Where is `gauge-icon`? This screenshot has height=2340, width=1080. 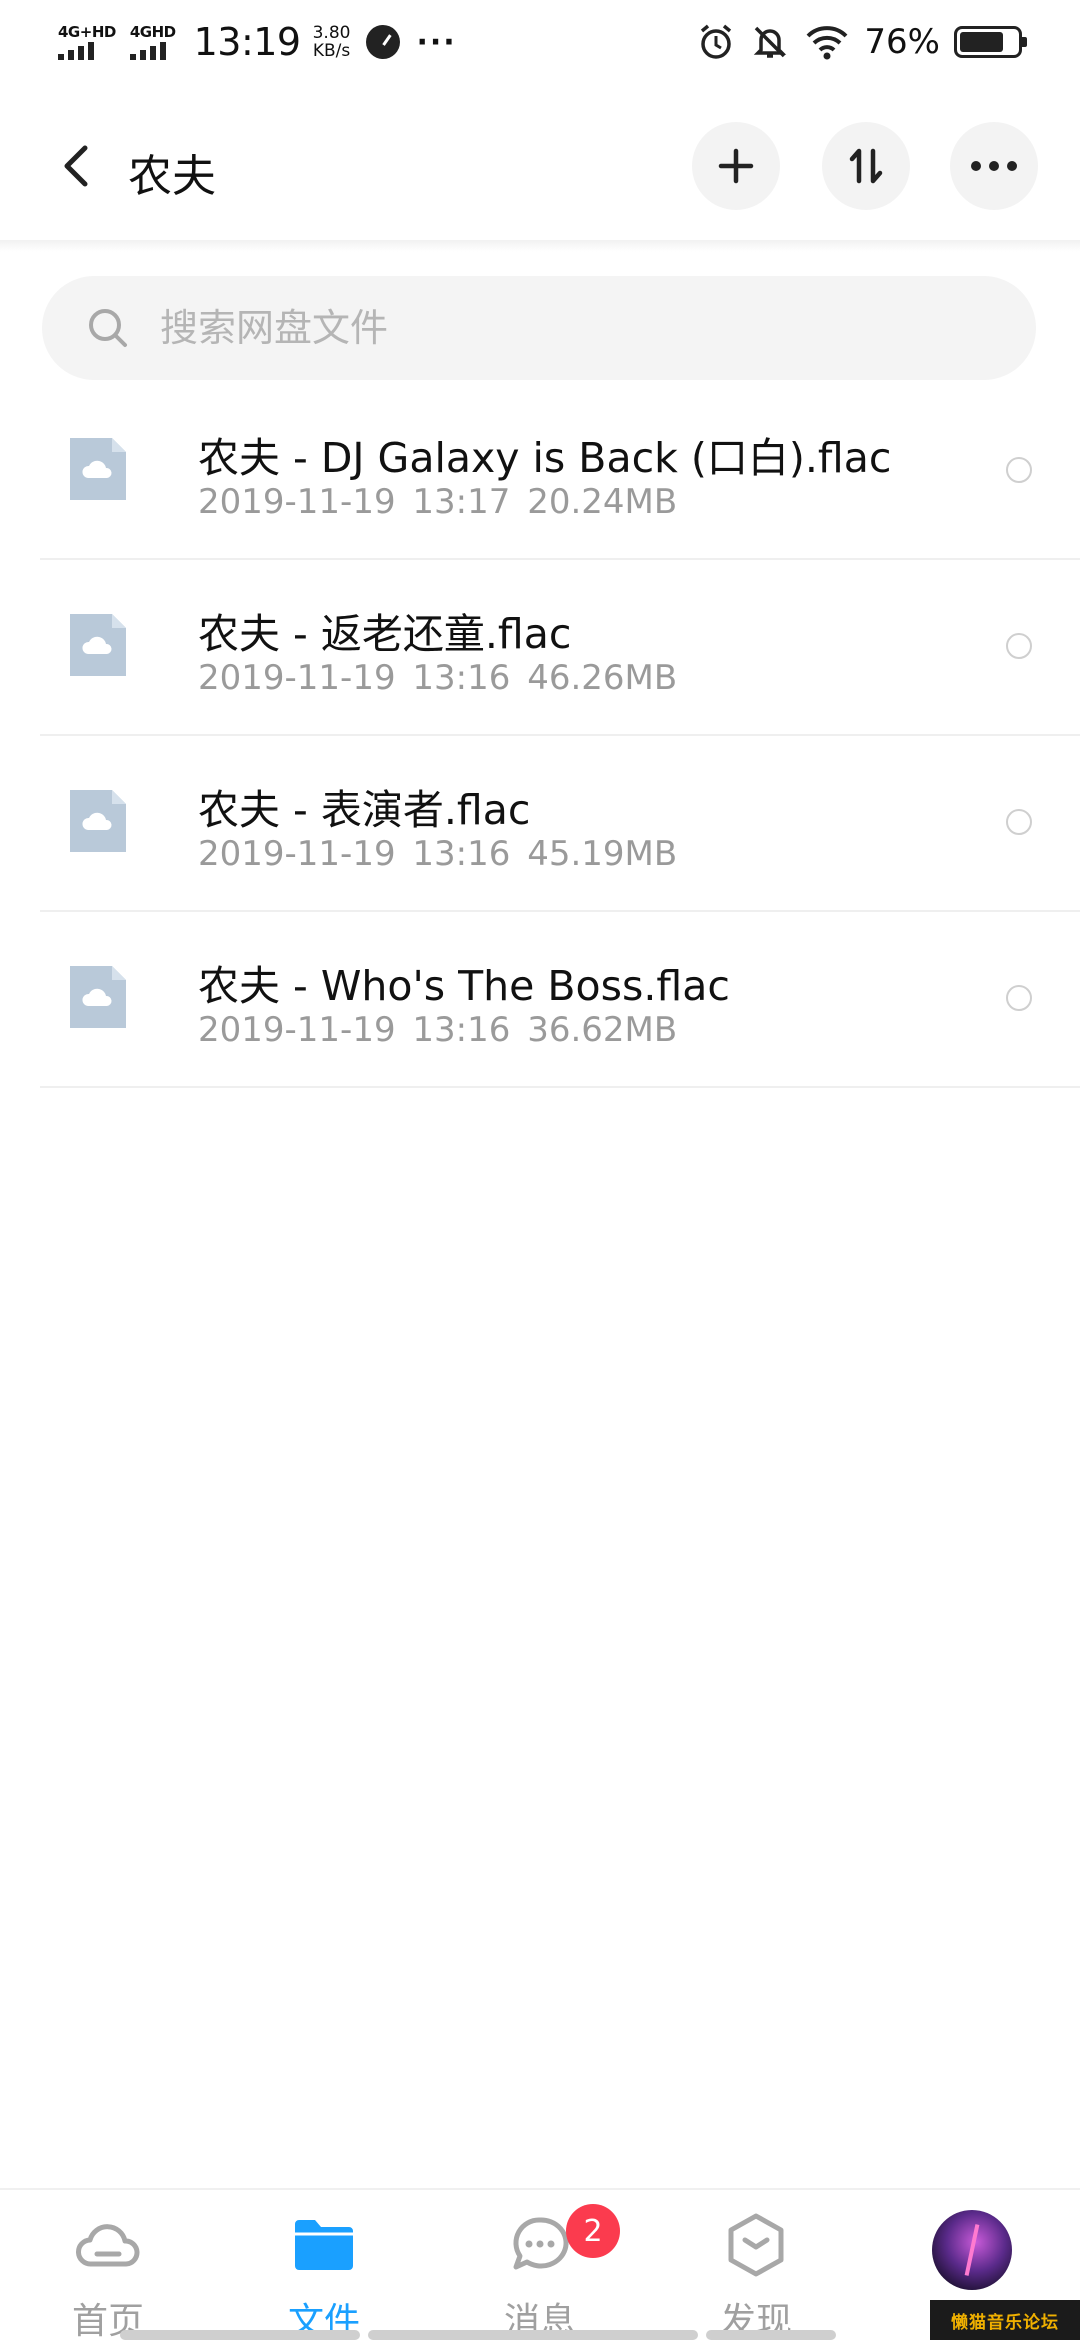
gauge-icon is located at coordinates (383, 42).